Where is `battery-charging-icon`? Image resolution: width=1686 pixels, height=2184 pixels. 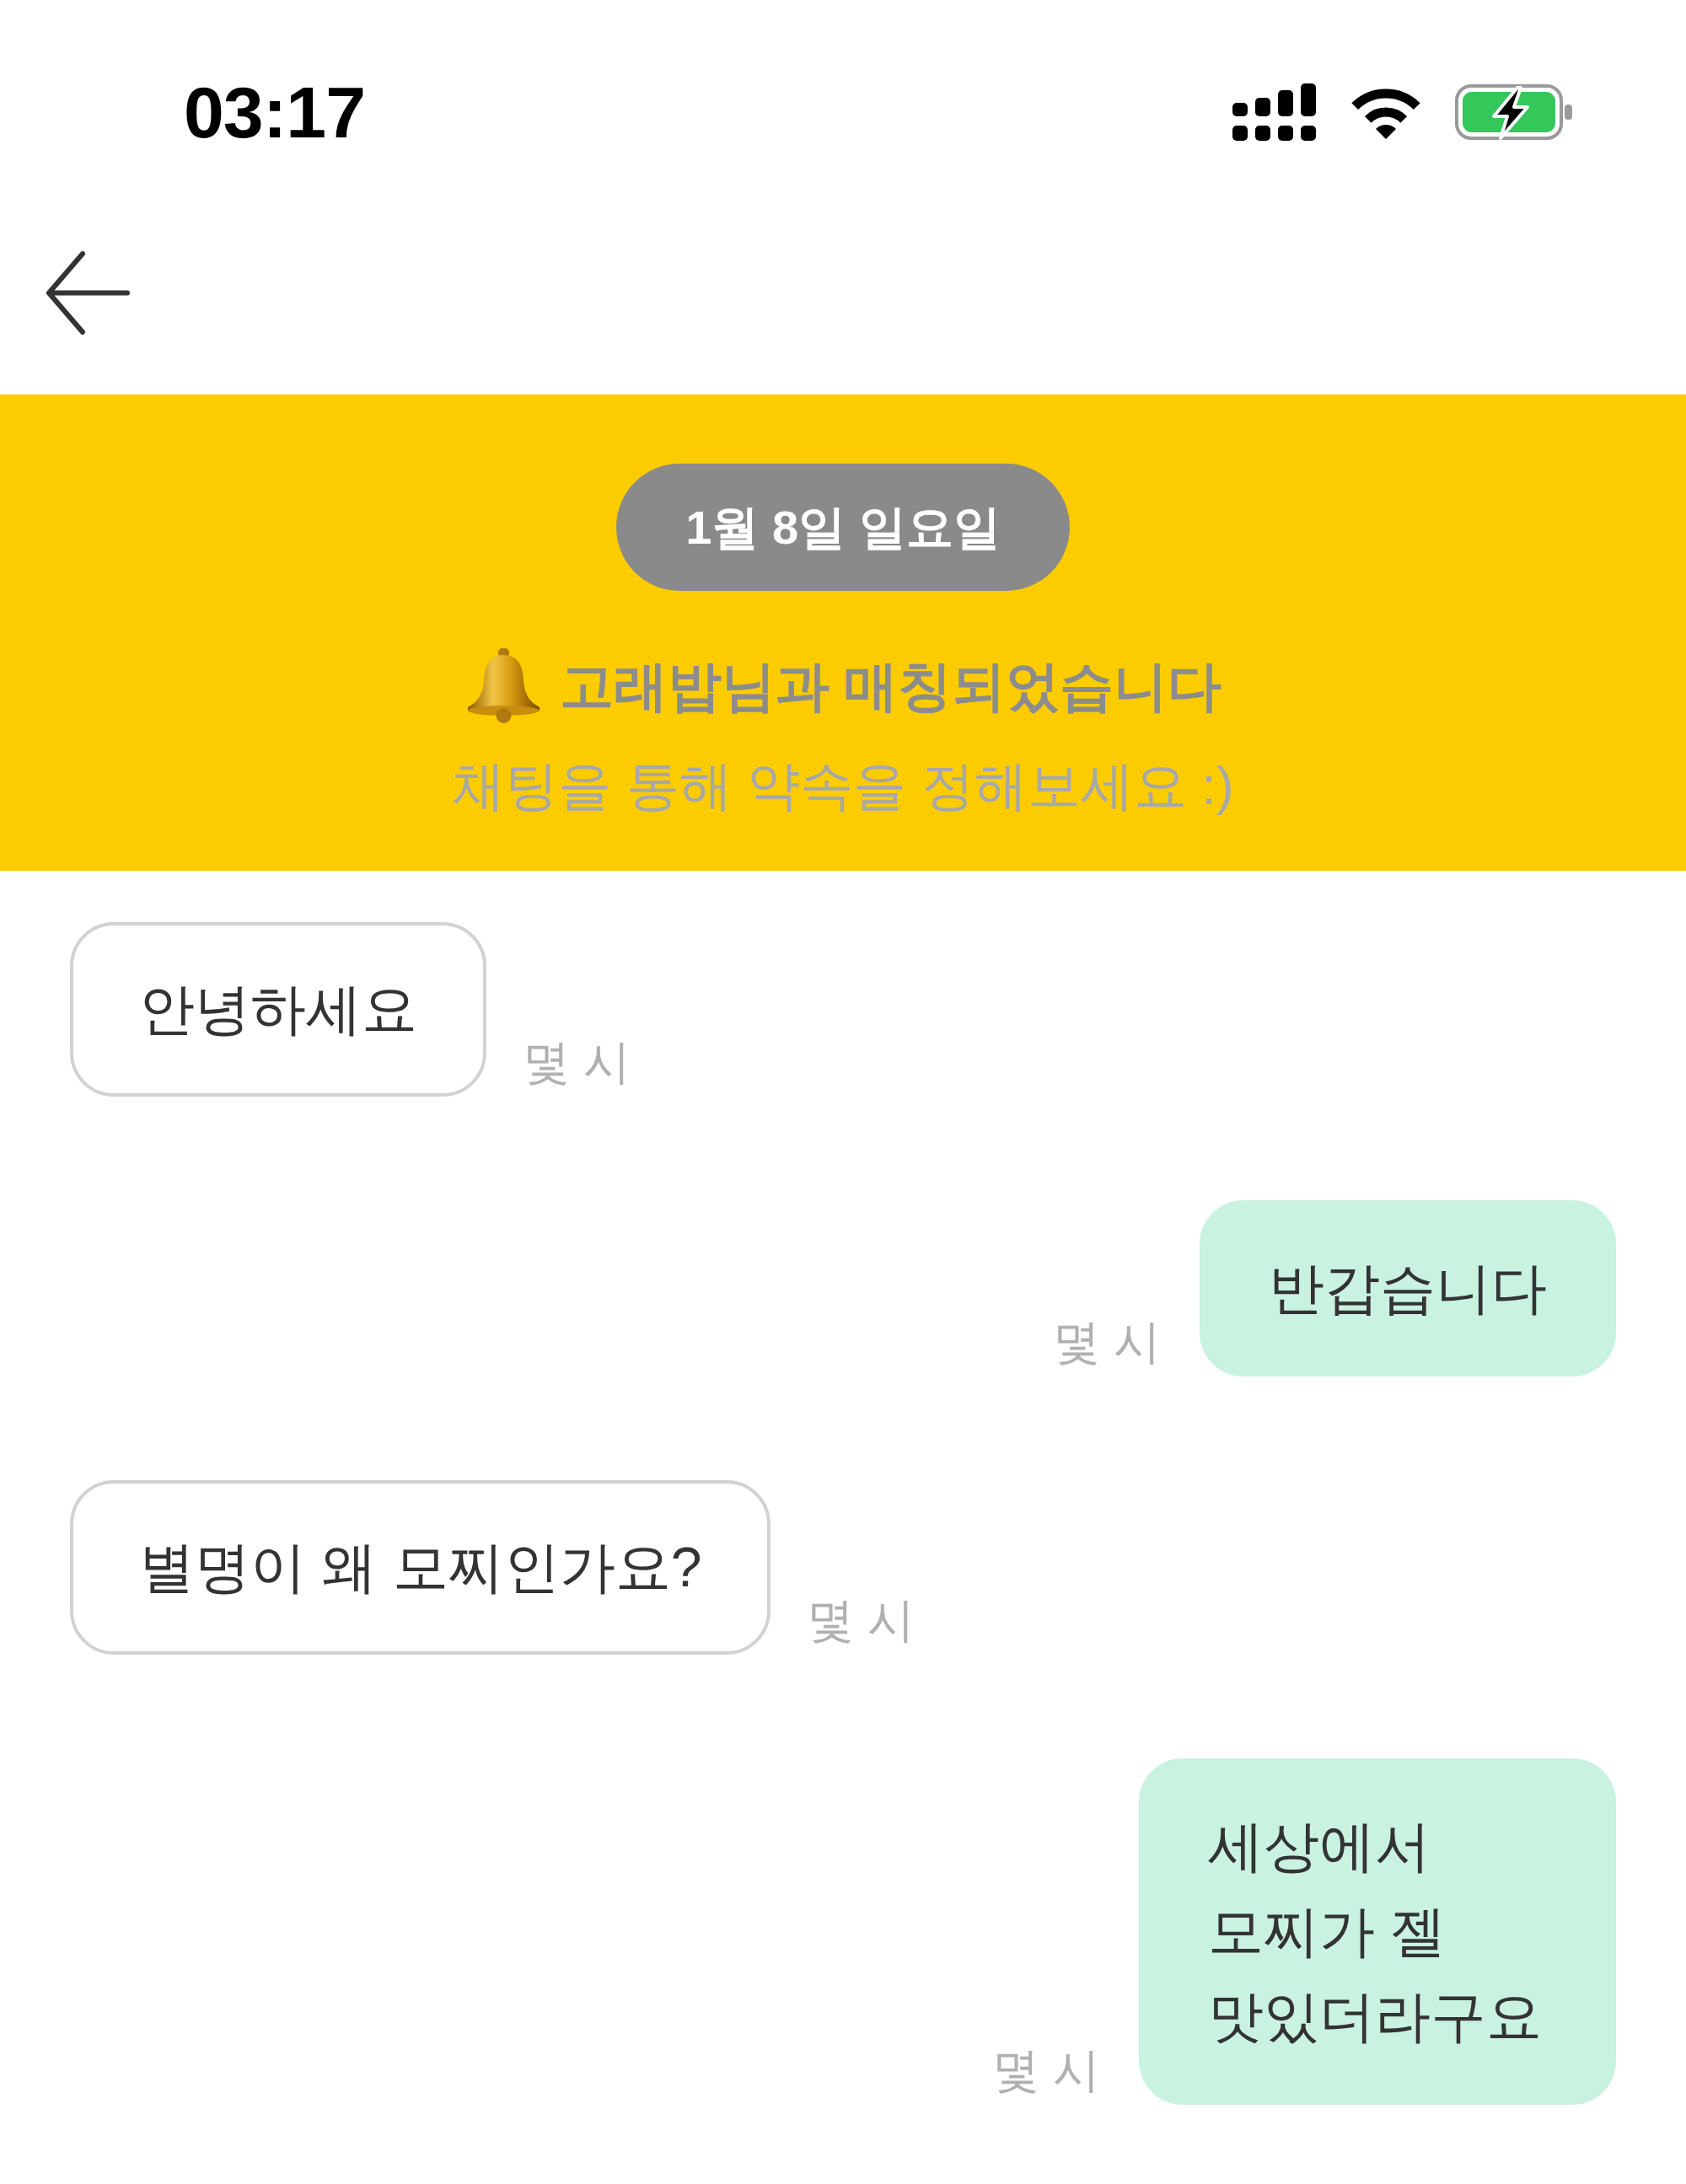
battery-charging-icon is located at coordinates (1514, 112).